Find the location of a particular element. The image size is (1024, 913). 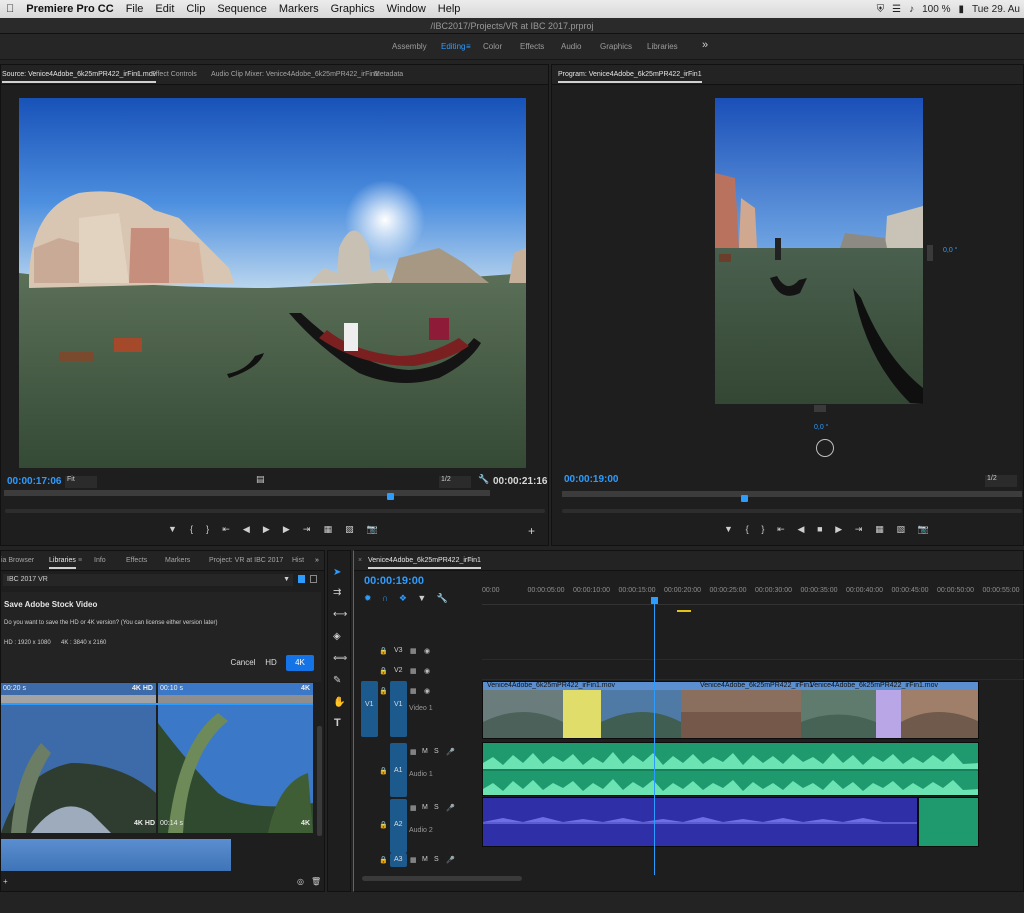

stop-icon: ■ is located at coordinates (819, 531).